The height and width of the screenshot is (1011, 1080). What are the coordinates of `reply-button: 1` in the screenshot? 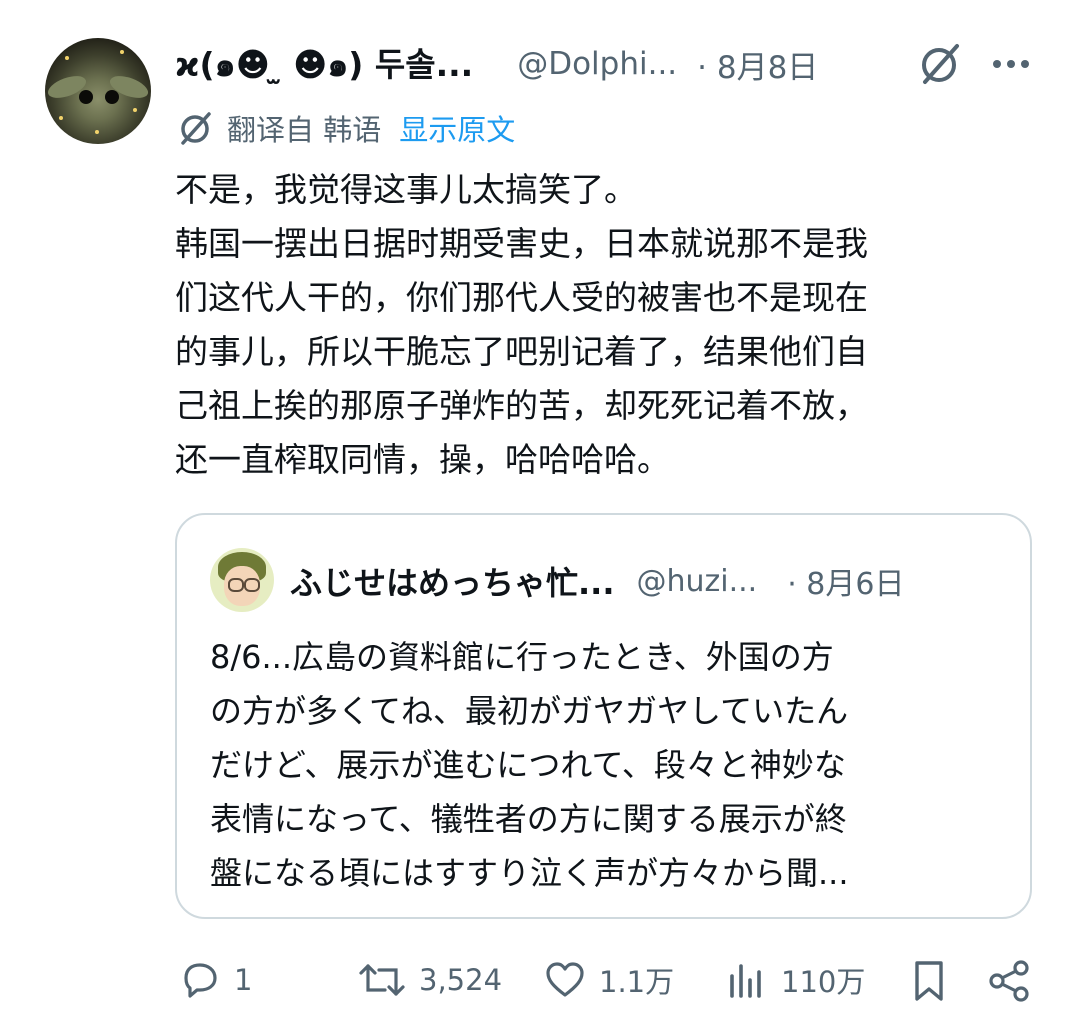 It's located at (215, 980).